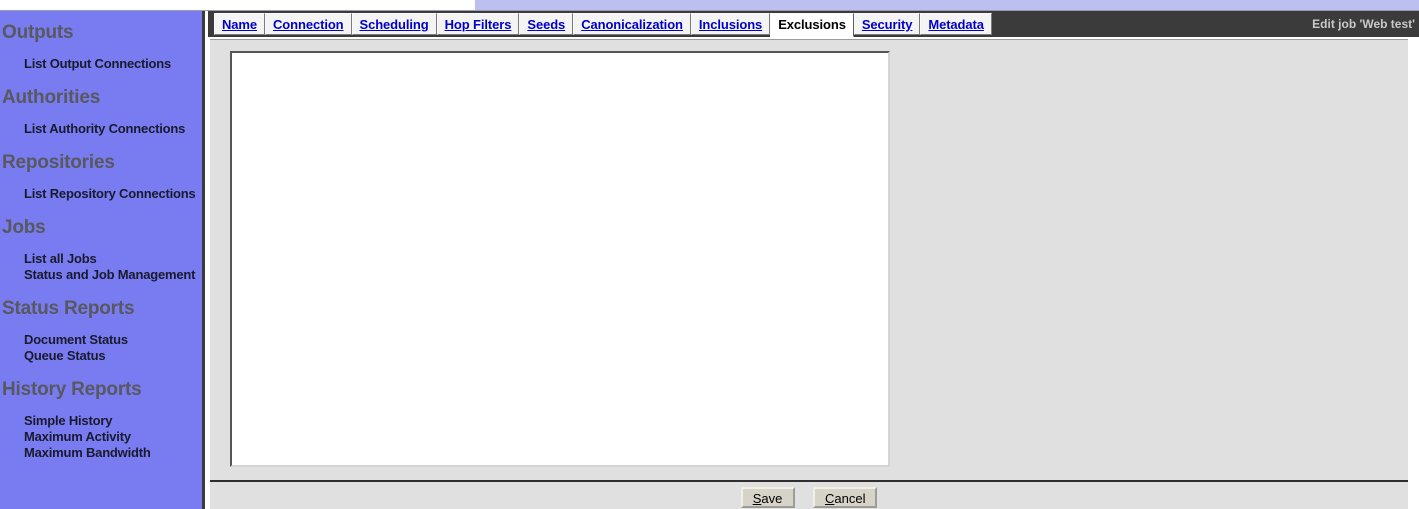  What do you see at coordinates (809, 494) in the screenshot?
I see `form-button-bar: Save Cancel` at bounding box center [809, 494].